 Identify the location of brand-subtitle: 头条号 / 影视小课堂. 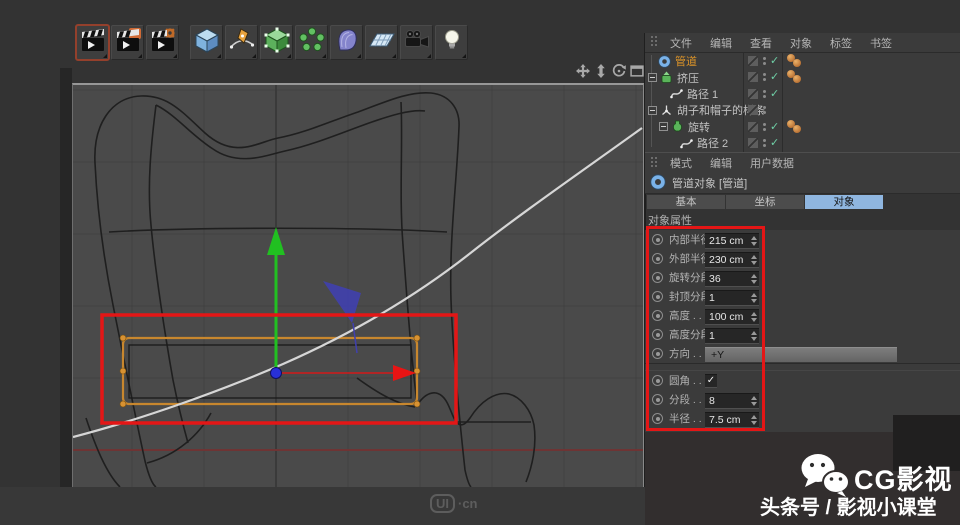
(848, 508).